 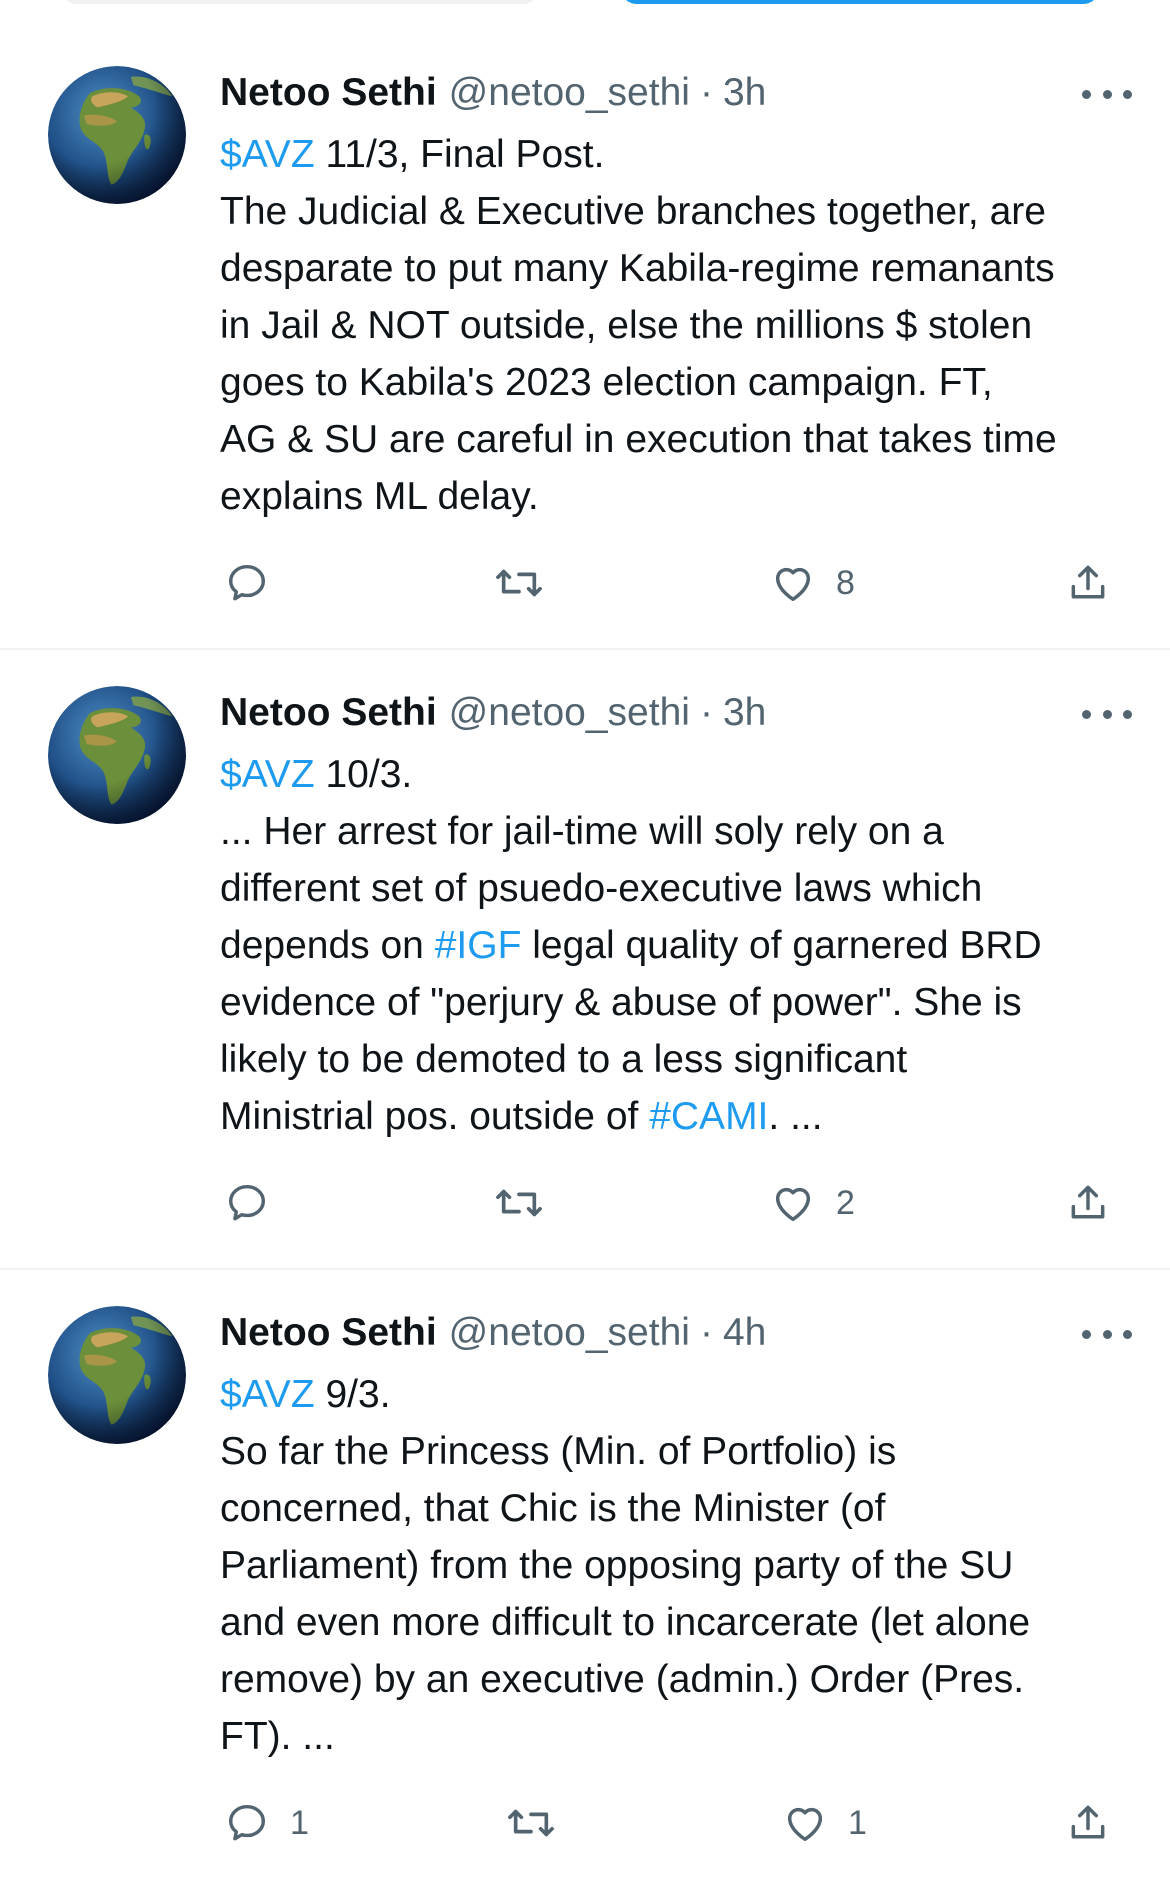 I want to click on action-bar: 2, so click(x=585, y=1208).